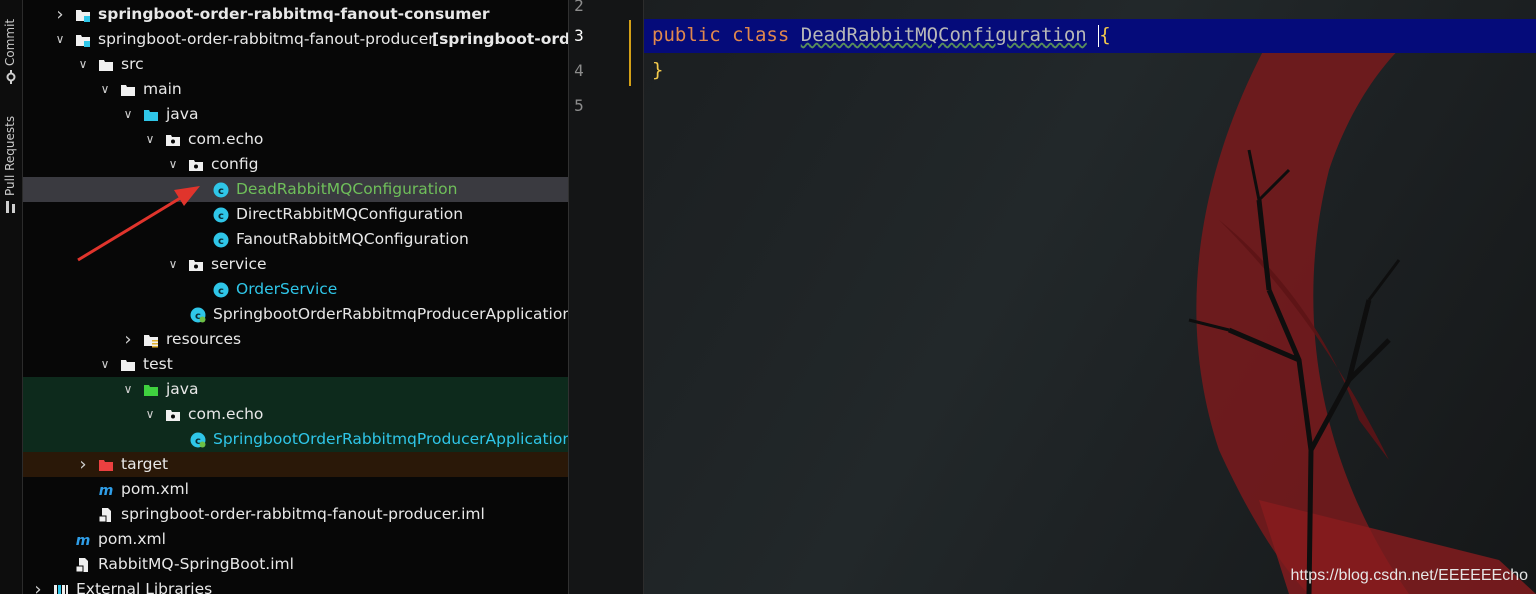 The image size is (1536, 594). I want to click on class-name: DeadRabbitMQConfiguration, so click(943, 35).